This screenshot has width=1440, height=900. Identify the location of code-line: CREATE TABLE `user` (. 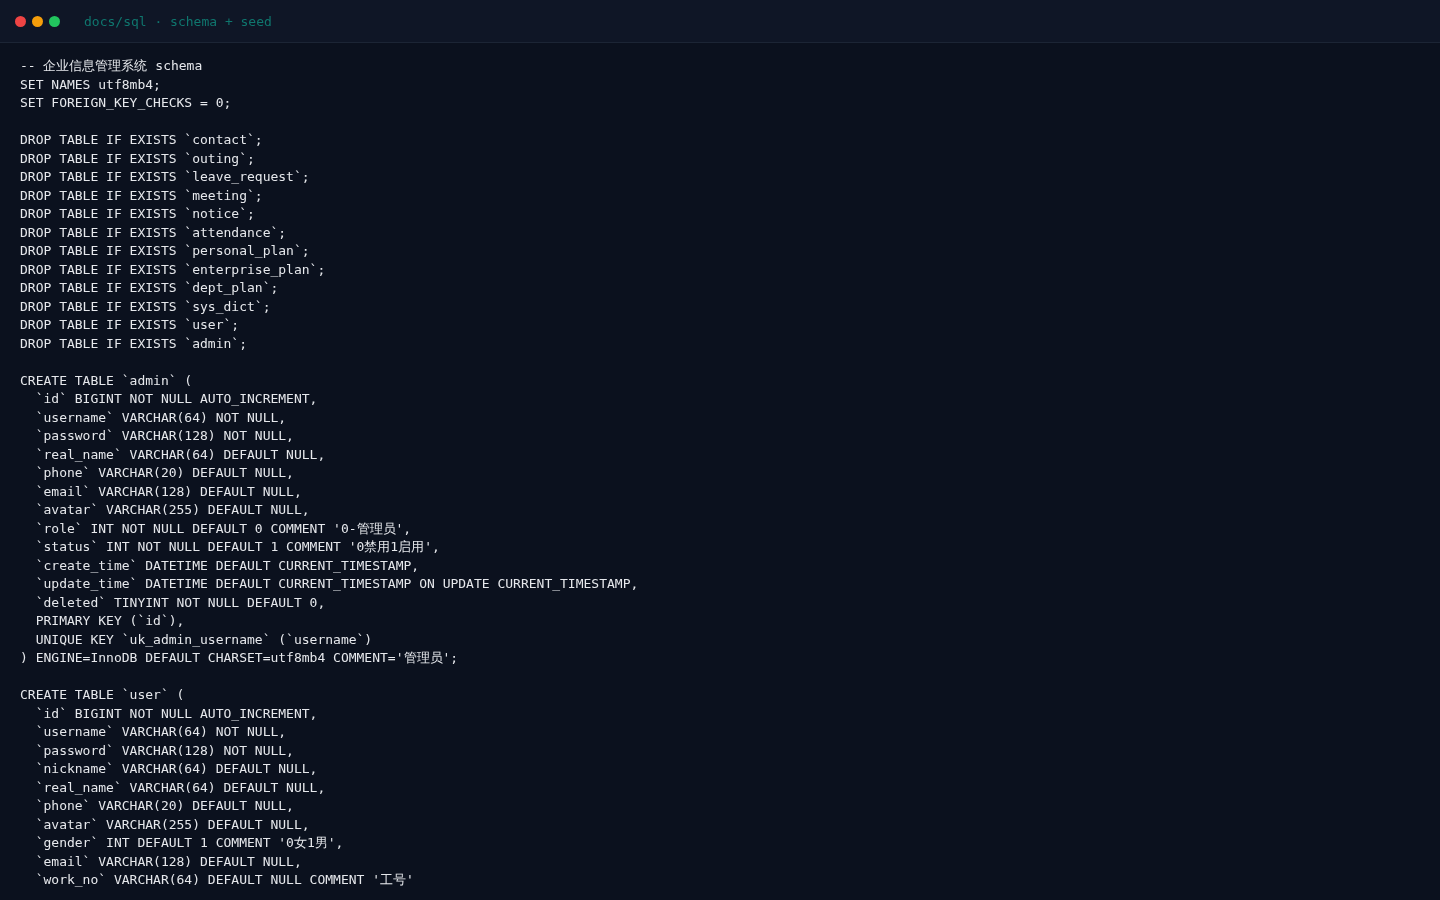
(102, 695).